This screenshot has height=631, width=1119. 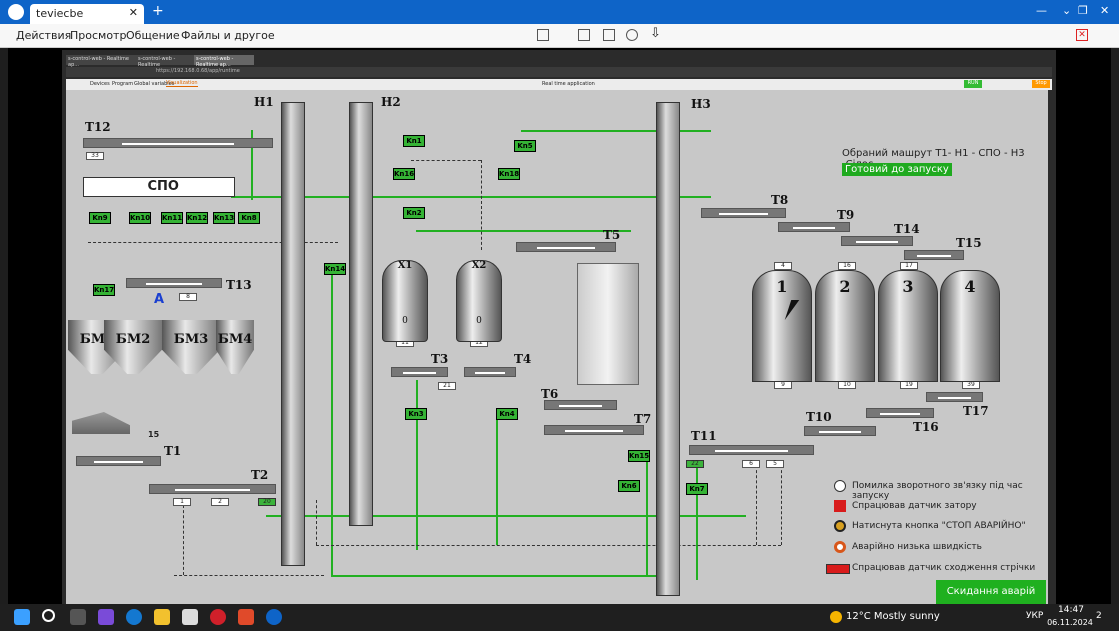 What do you see at coordinates (559, 72) in the screenshot?
I see `address-bar: https://192.168.0.68/app/runtime` at bounding box center [559, 72].